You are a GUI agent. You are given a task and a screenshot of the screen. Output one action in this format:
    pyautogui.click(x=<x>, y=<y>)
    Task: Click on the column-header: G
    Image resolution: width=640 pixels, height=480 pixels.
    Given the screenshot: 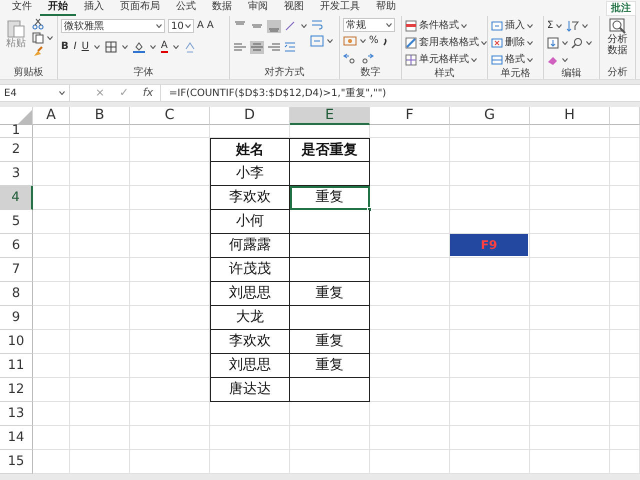 What is the action you would take?
    pyautogui.click(x=490, y=116)
    